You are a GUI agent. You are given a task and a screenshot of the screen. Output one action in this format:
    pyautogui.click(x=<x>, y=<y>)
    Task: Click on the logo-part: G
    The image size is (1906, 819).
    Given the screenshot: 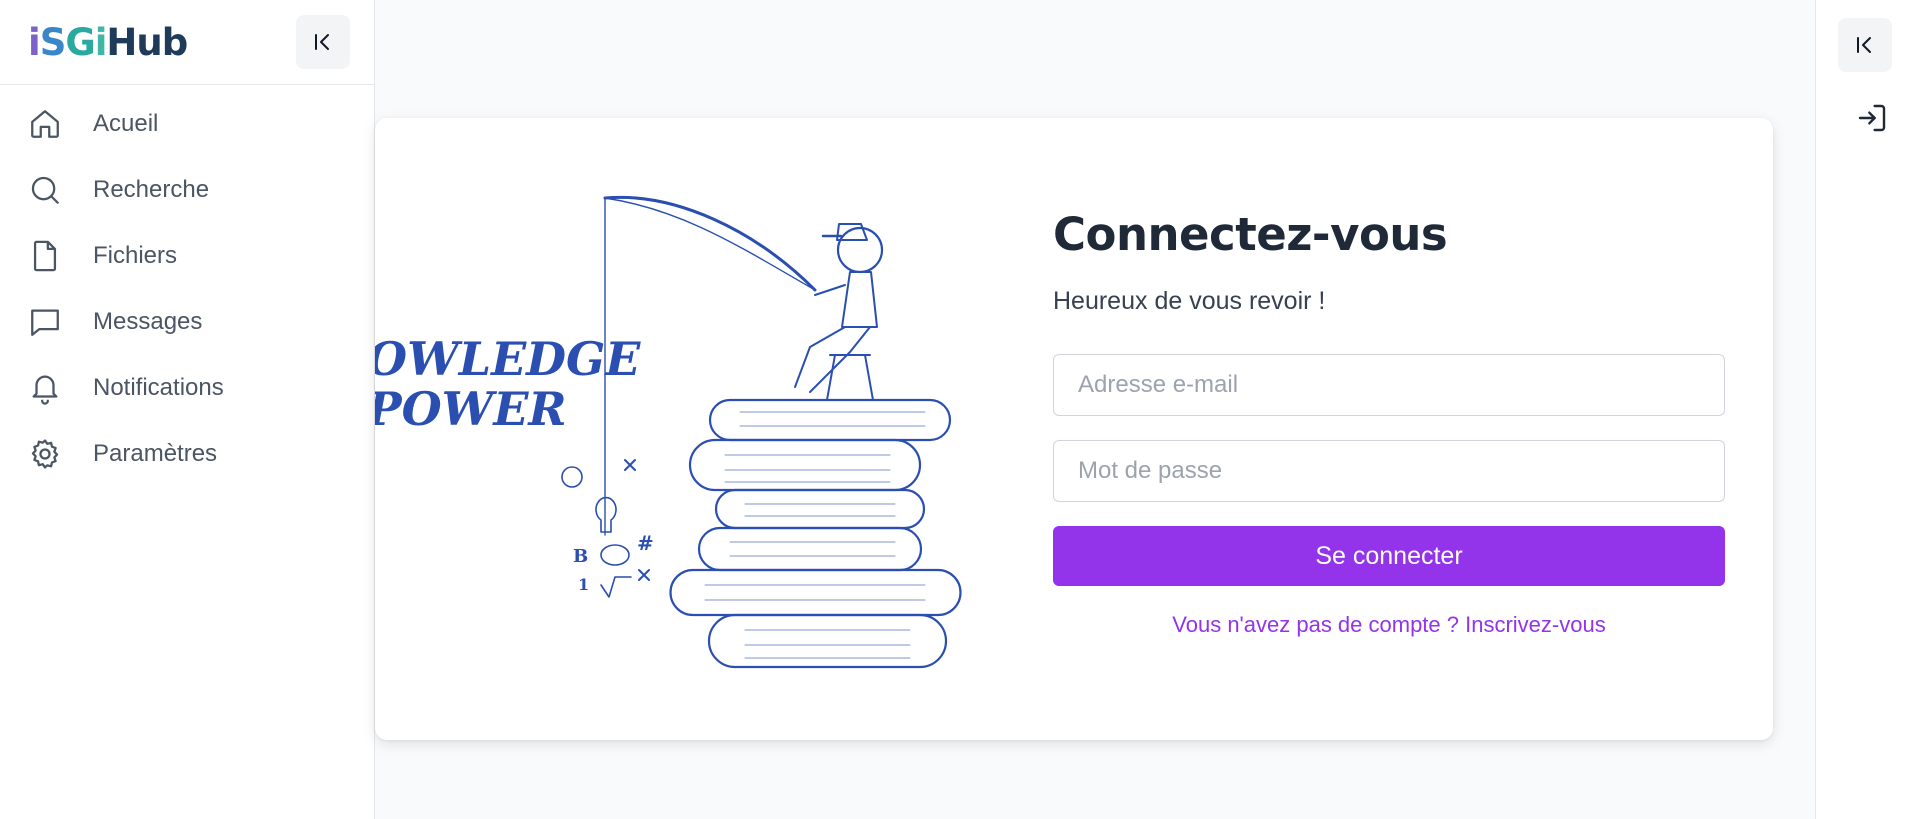 What is the action you would take?
    pyautogui.click(x=80, y=42)
    